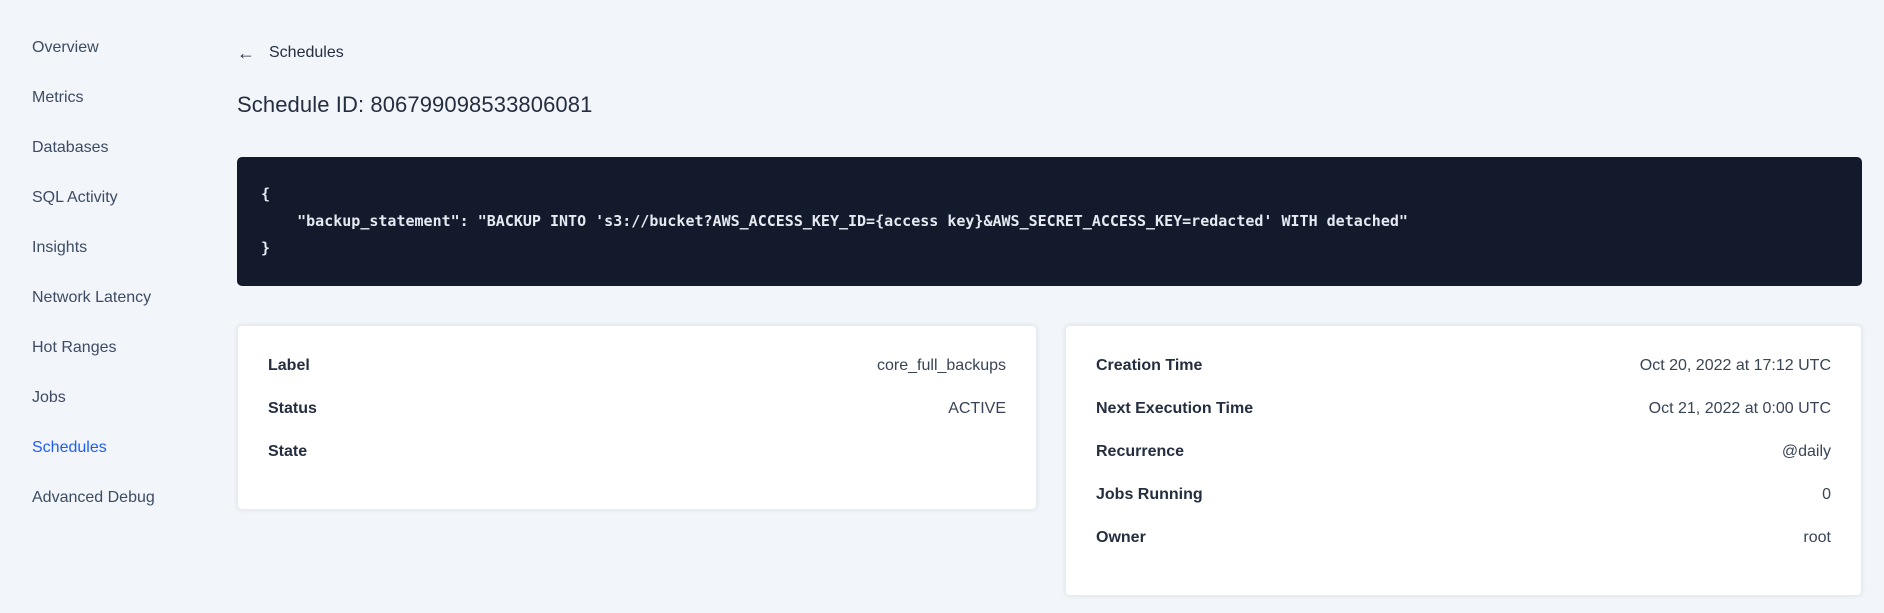 This screenshot has height=613, width=1884. What do you see at coordinates (118, 98) in the screenshot?
I see `sidebar-item-metrics: Metrics` at bounding box center [118, 98].